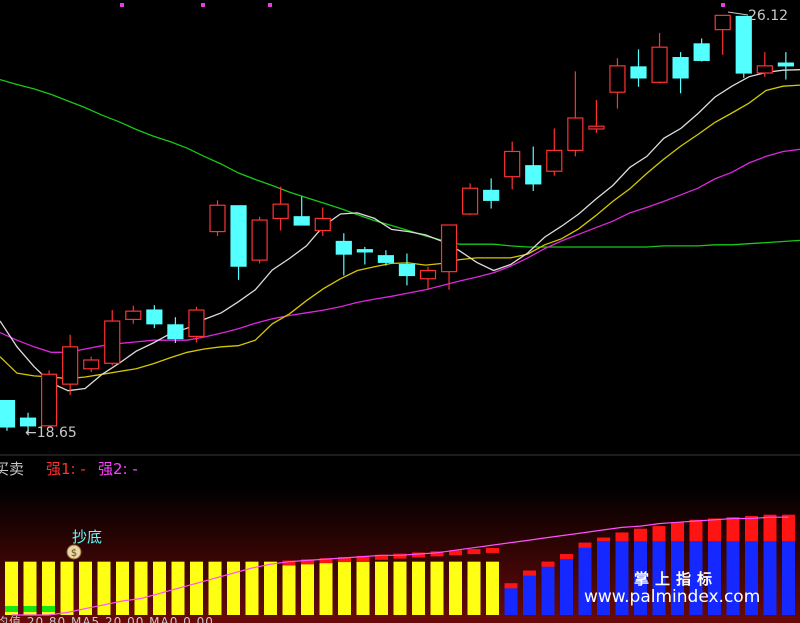  Describe the element at coordinates (672, 597) in the screenshot. I see `watermark-url: www.palmindex.com` at that location.